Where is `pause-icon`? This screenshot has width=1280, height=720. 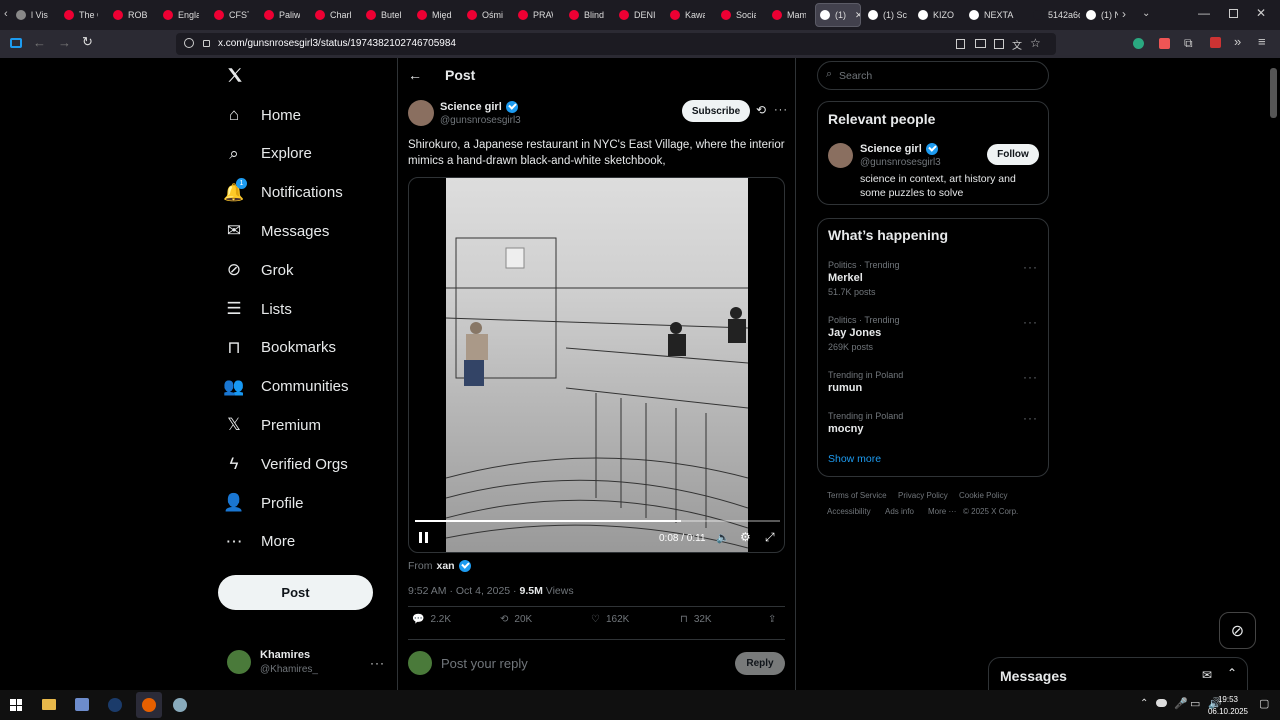
pause-icon is located at coordinates (423, 537).